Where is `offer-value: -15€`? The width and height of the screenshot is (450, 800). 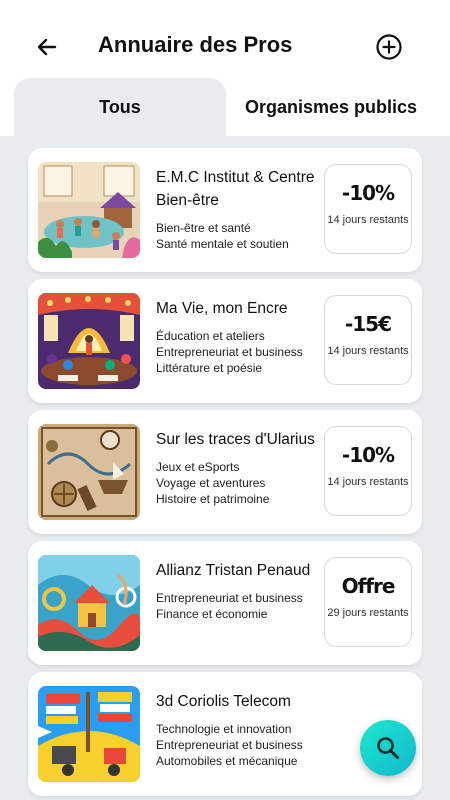 offer-value: -15€ is located at coordinates (368, 324).